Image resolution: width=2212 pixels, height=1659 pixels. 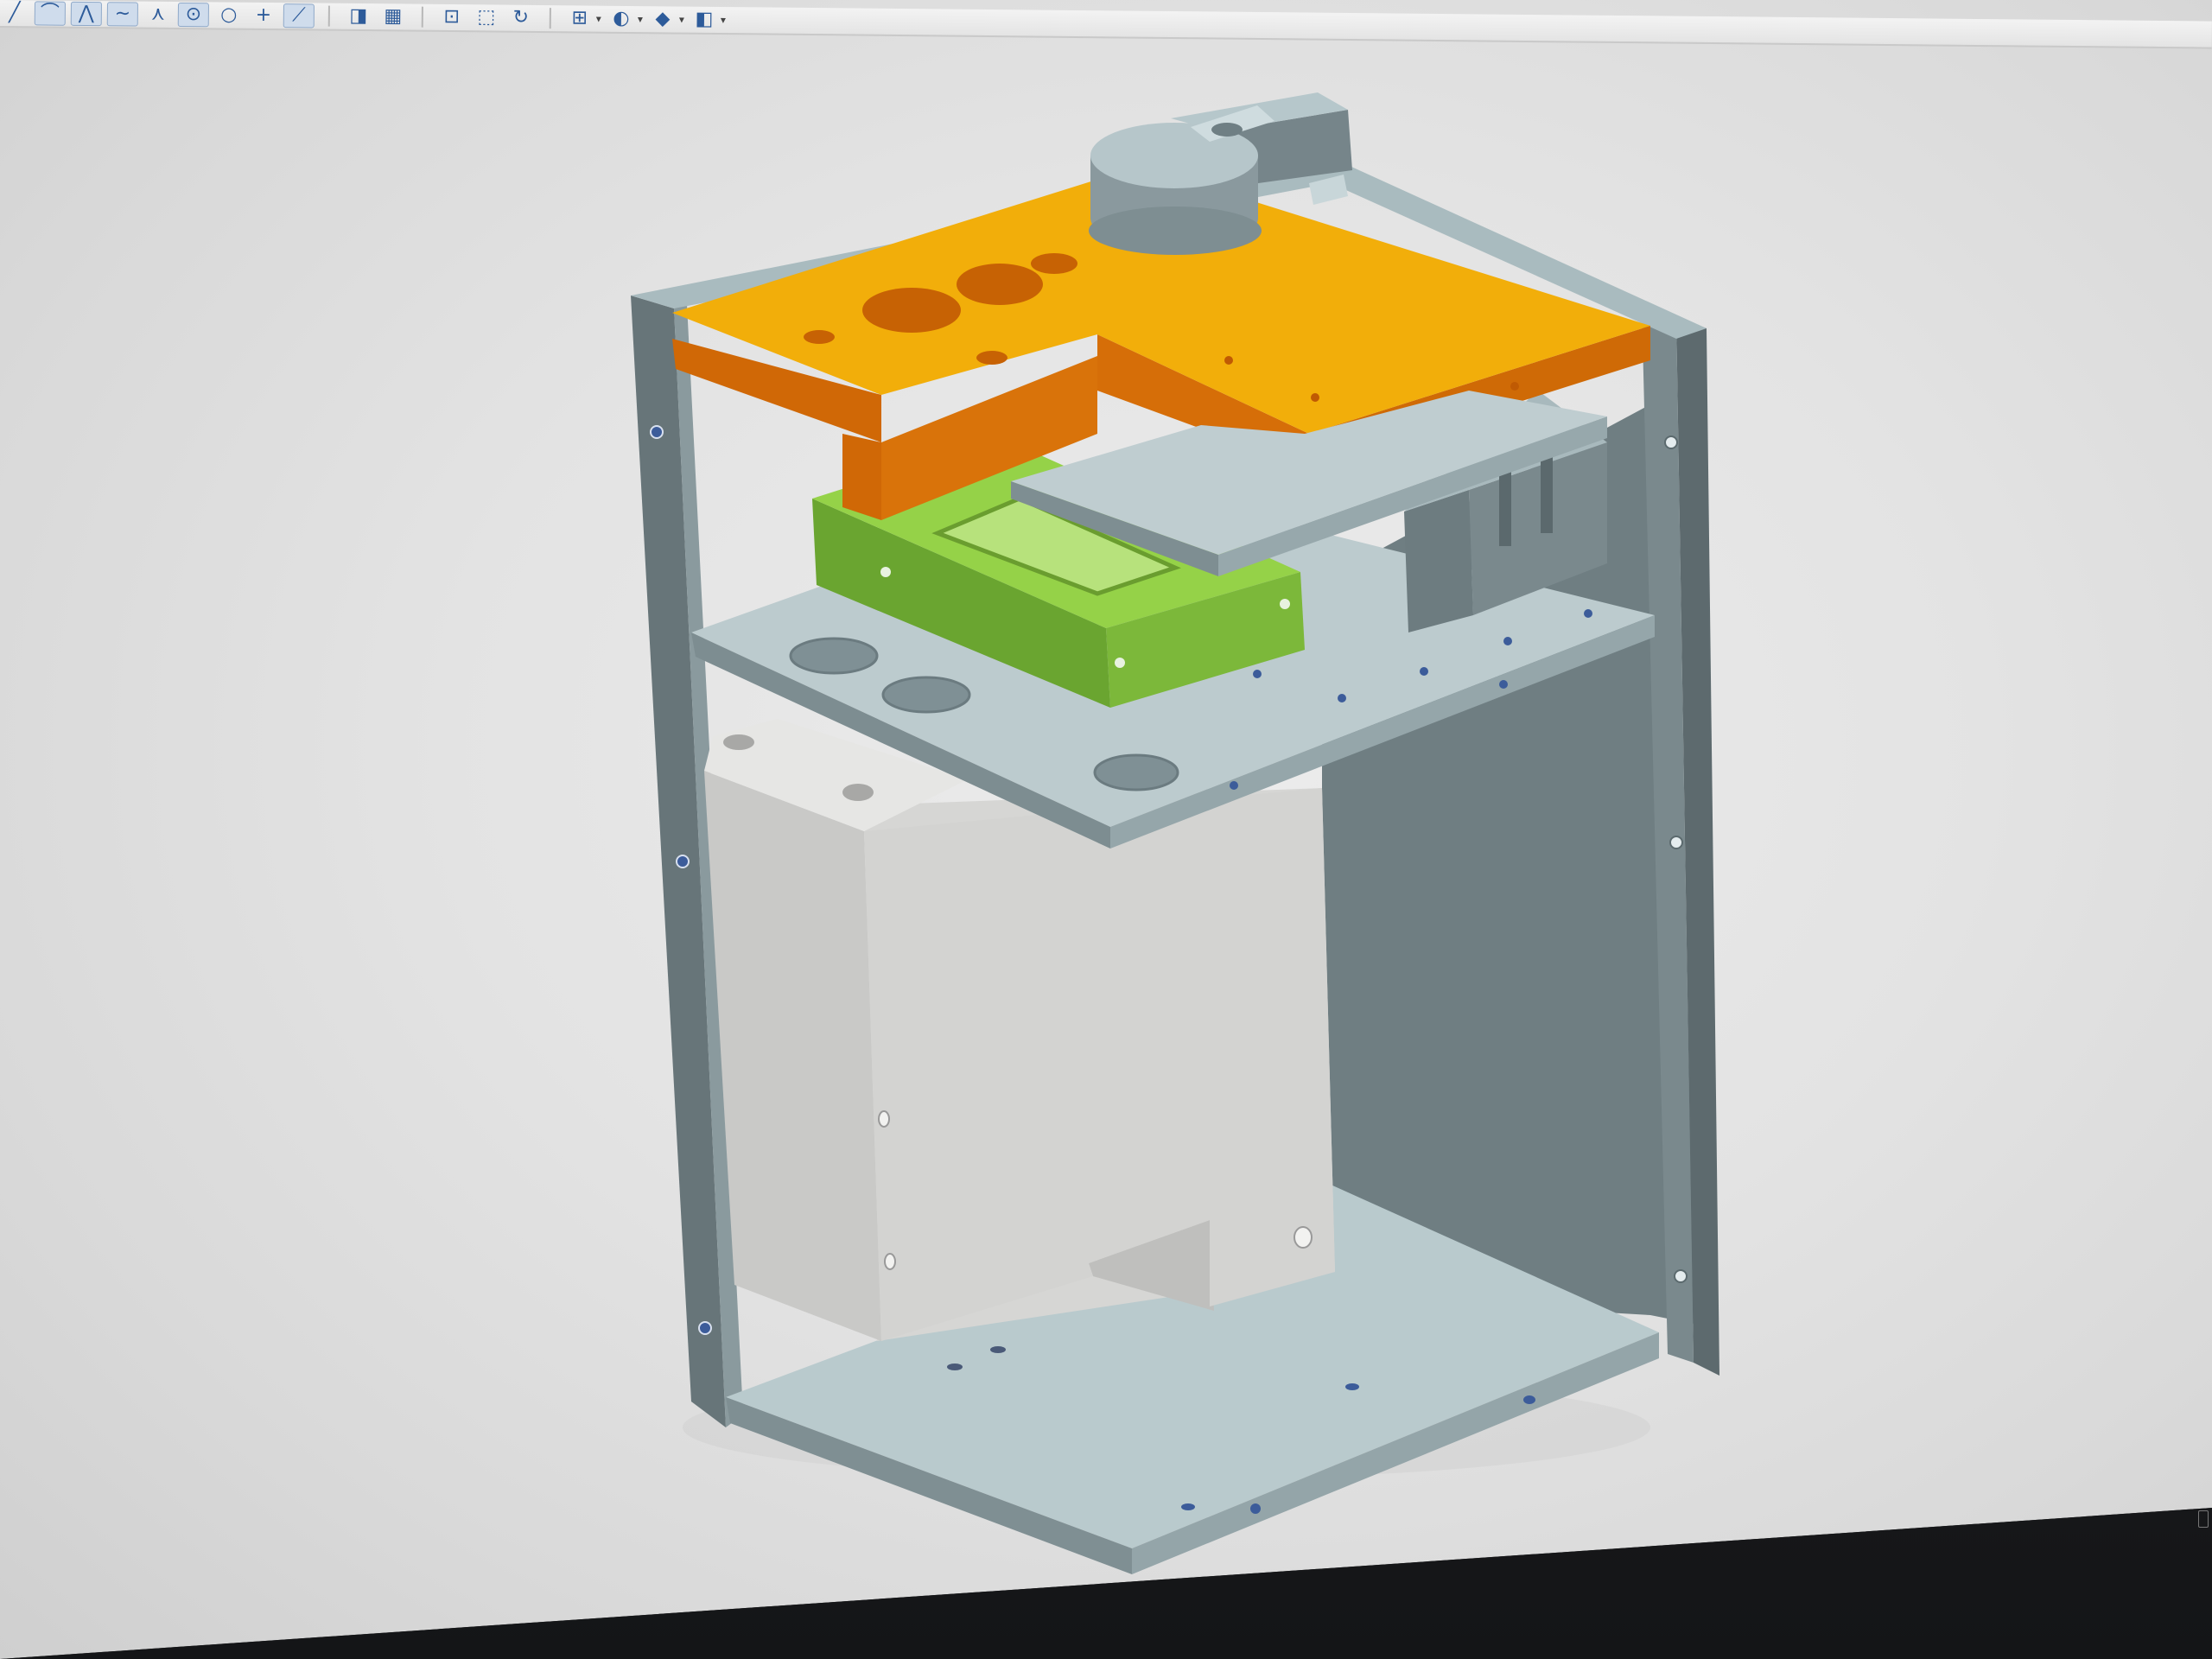 What do you see at coordinates (358, 16) in the screenshot?
I see `extrude-icon: ◨` at bounding box center [358, 16].